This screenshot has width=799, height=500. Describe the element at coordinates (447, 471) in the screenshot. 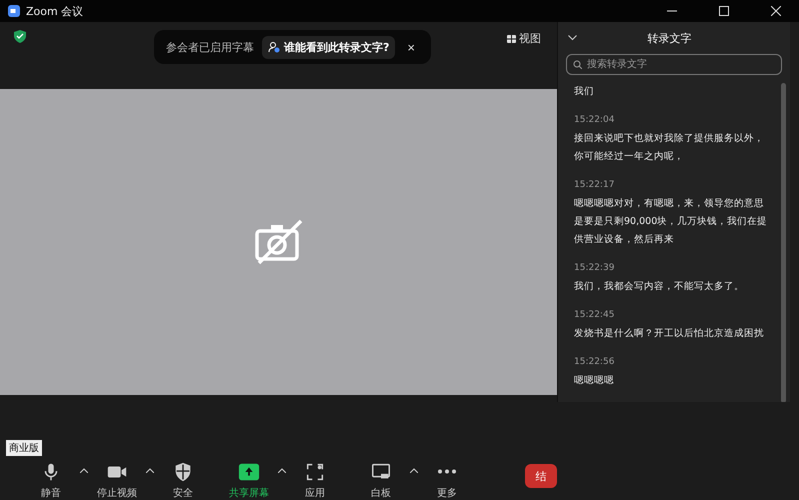

I see `more-icon` at that location.